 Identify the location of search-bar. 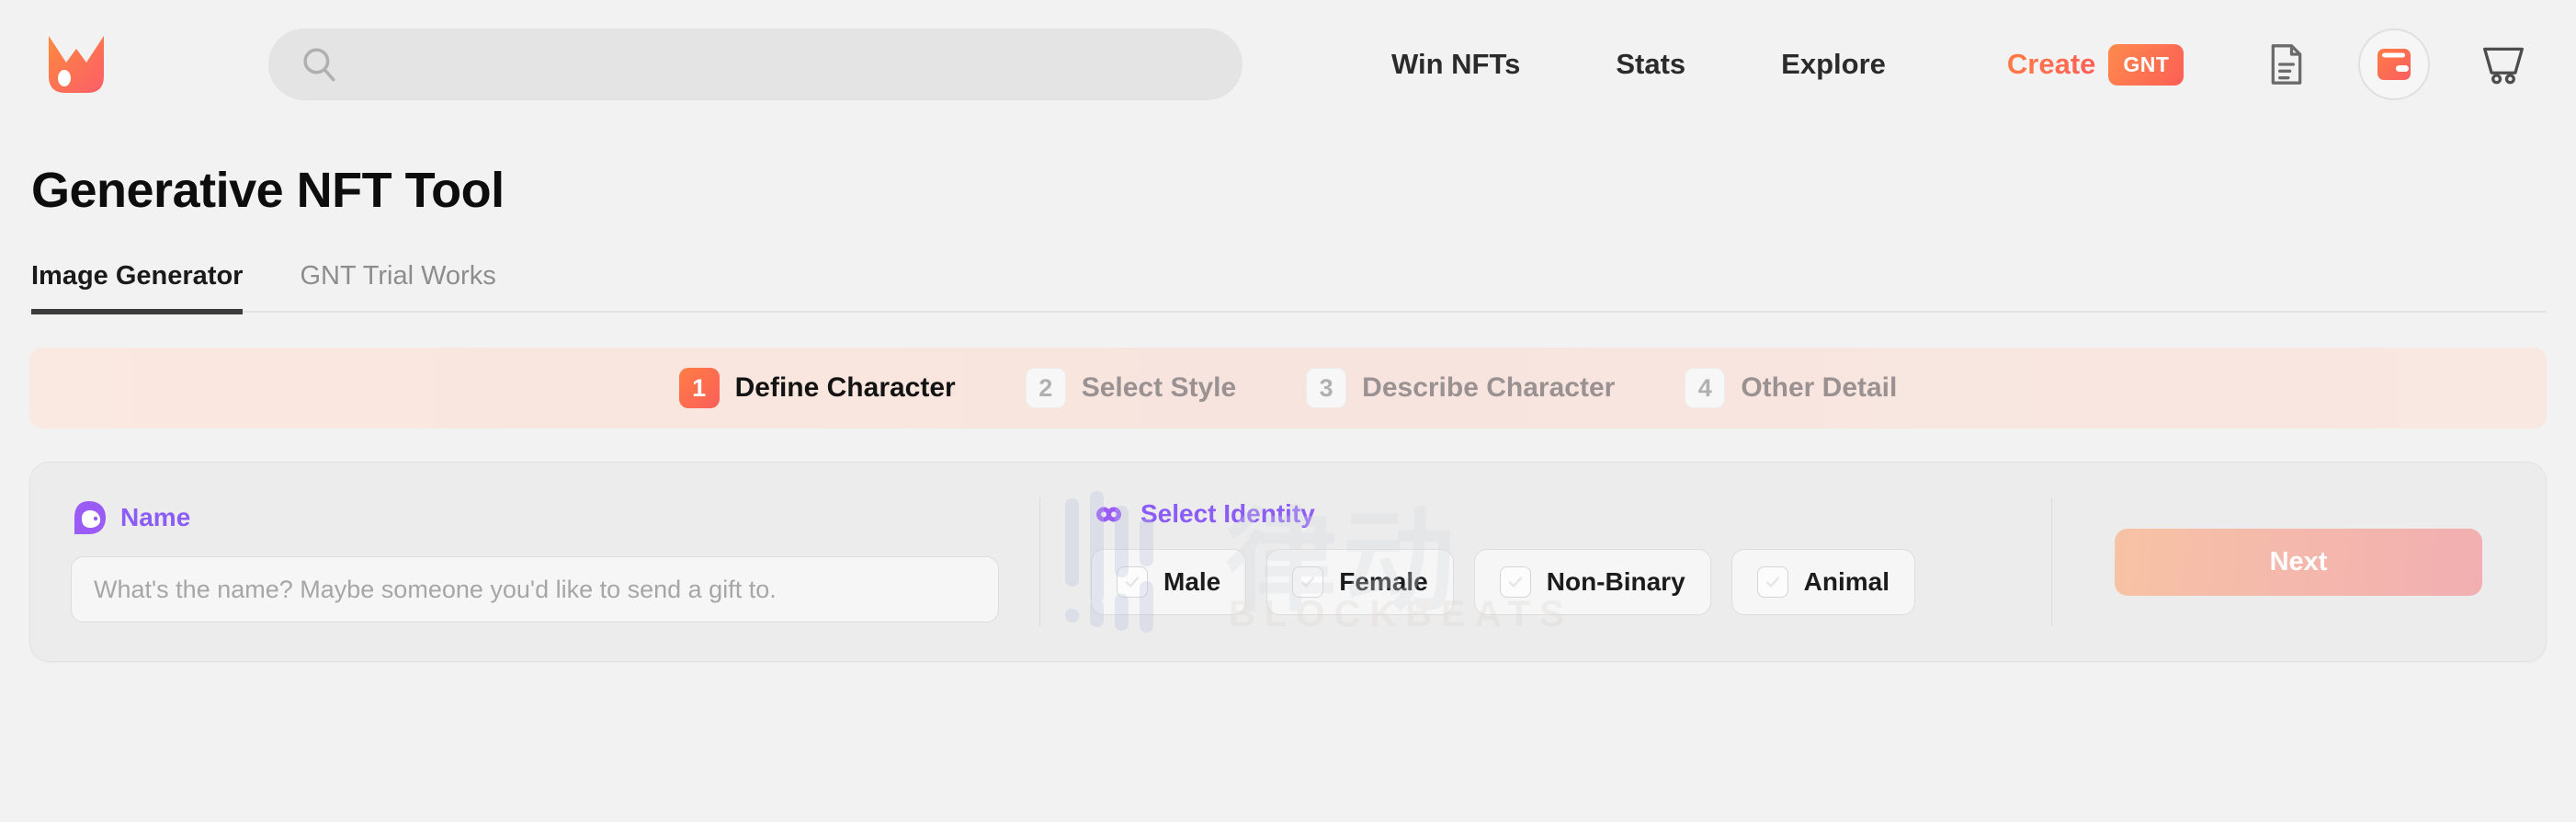
(756, 64).